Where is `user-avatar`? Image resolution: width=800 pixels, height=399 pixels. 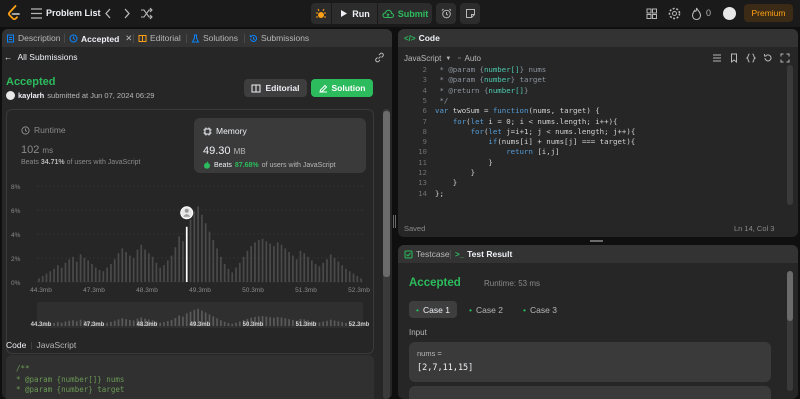
user-avatar is located at coordinates (10, 95).